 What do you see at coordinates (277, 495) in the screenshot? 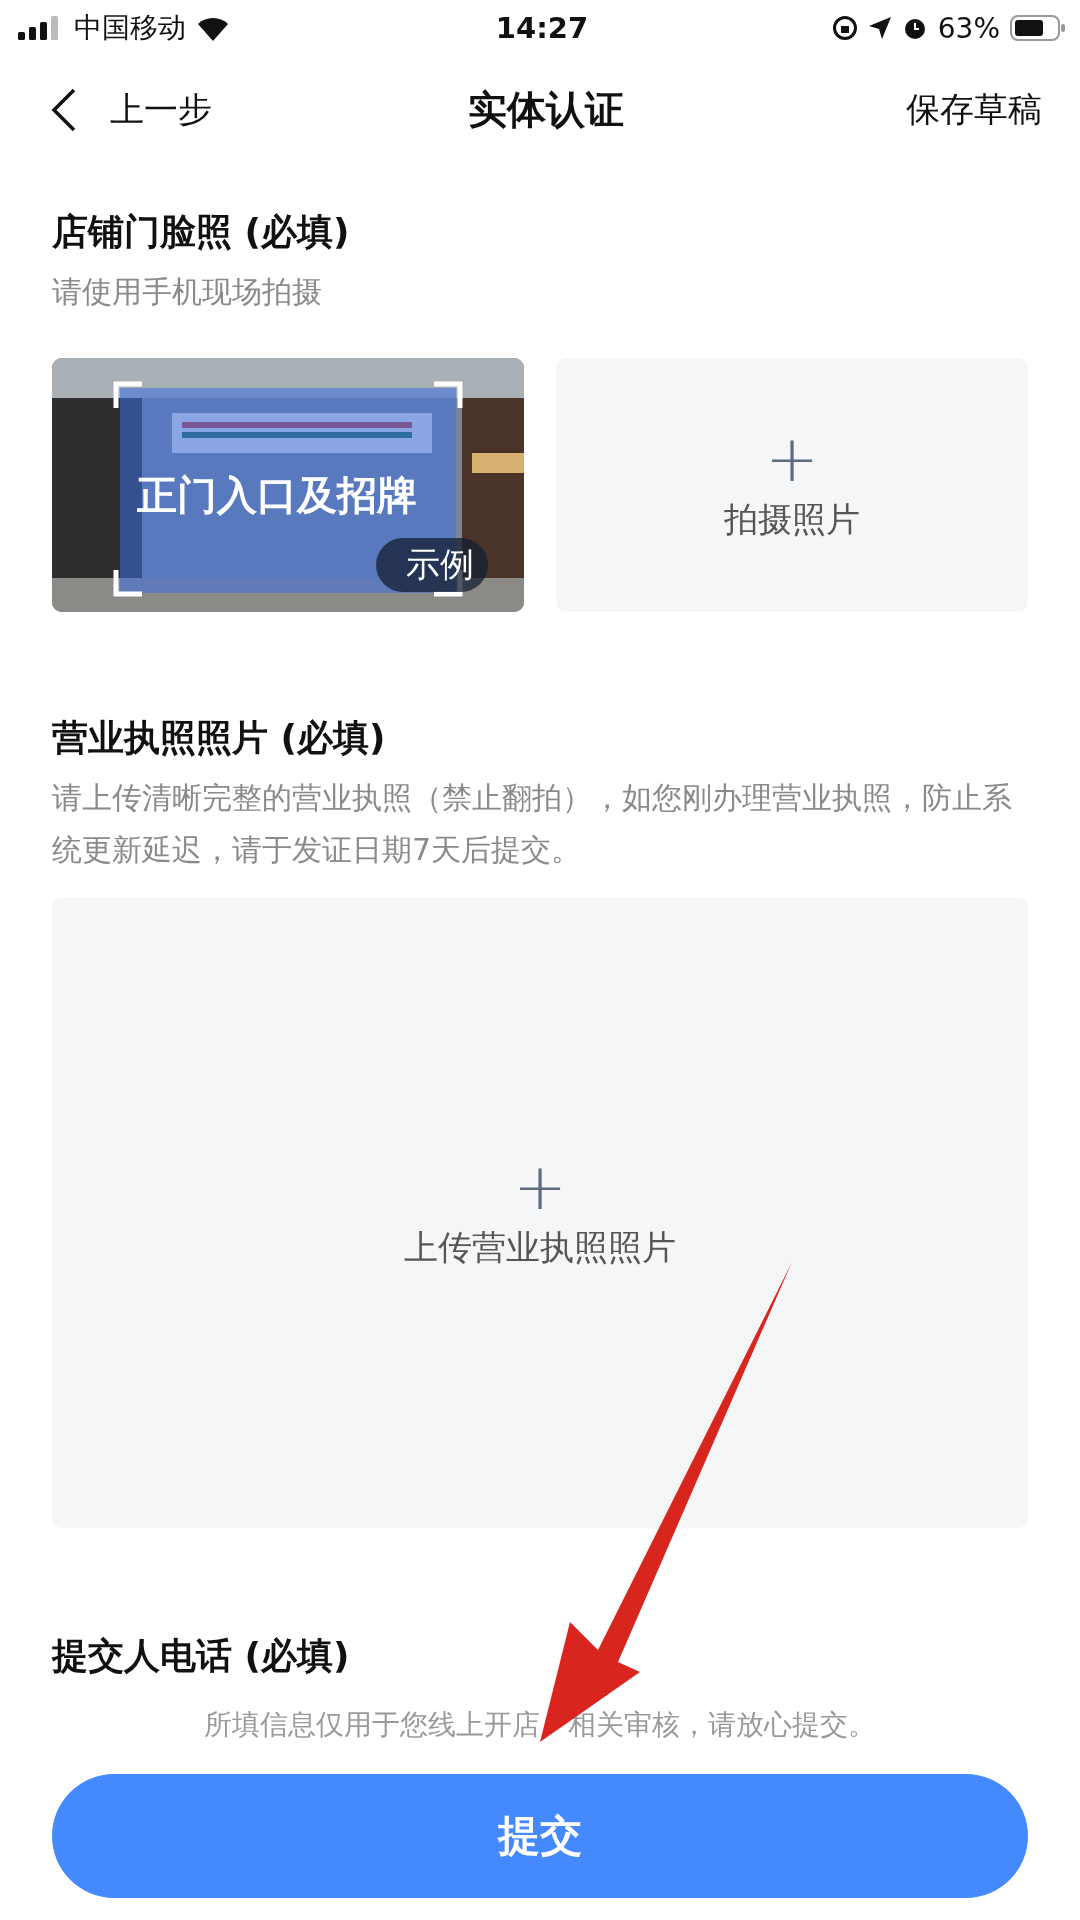
I see `example-caption: 正门入口及招牌` at bounding box center [277, 495].